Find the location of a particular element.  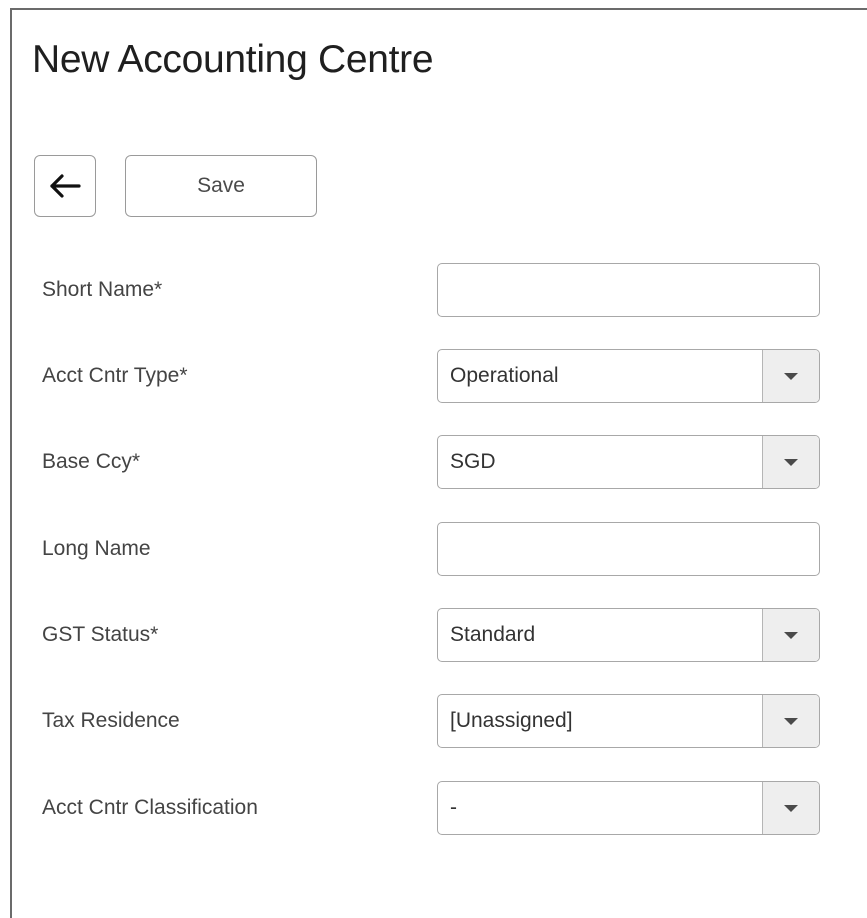

tax-residence-label: Tax Residence is located at coordinates (111, 720).